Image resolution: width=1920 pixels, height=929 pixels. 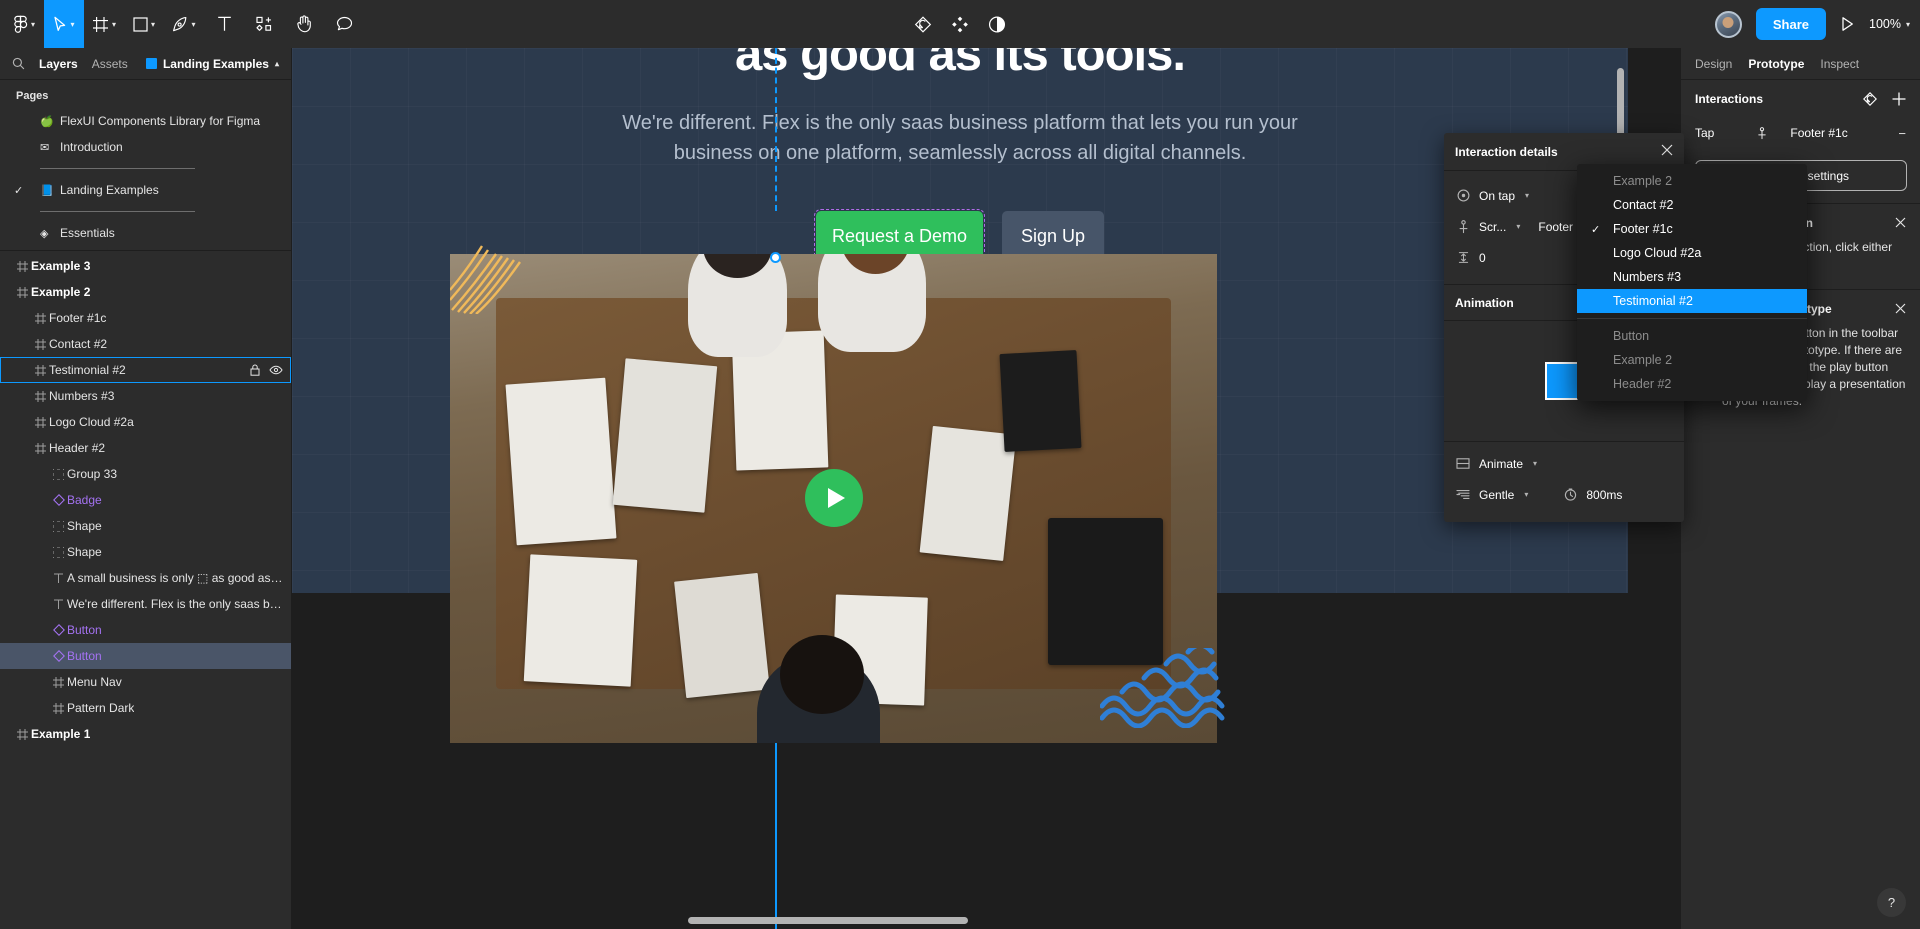 What do you see at coordinates (1692, 277) in the screenshot?
I see `dropdown-item: Numbers #3` at bounding box center [1692, 277].